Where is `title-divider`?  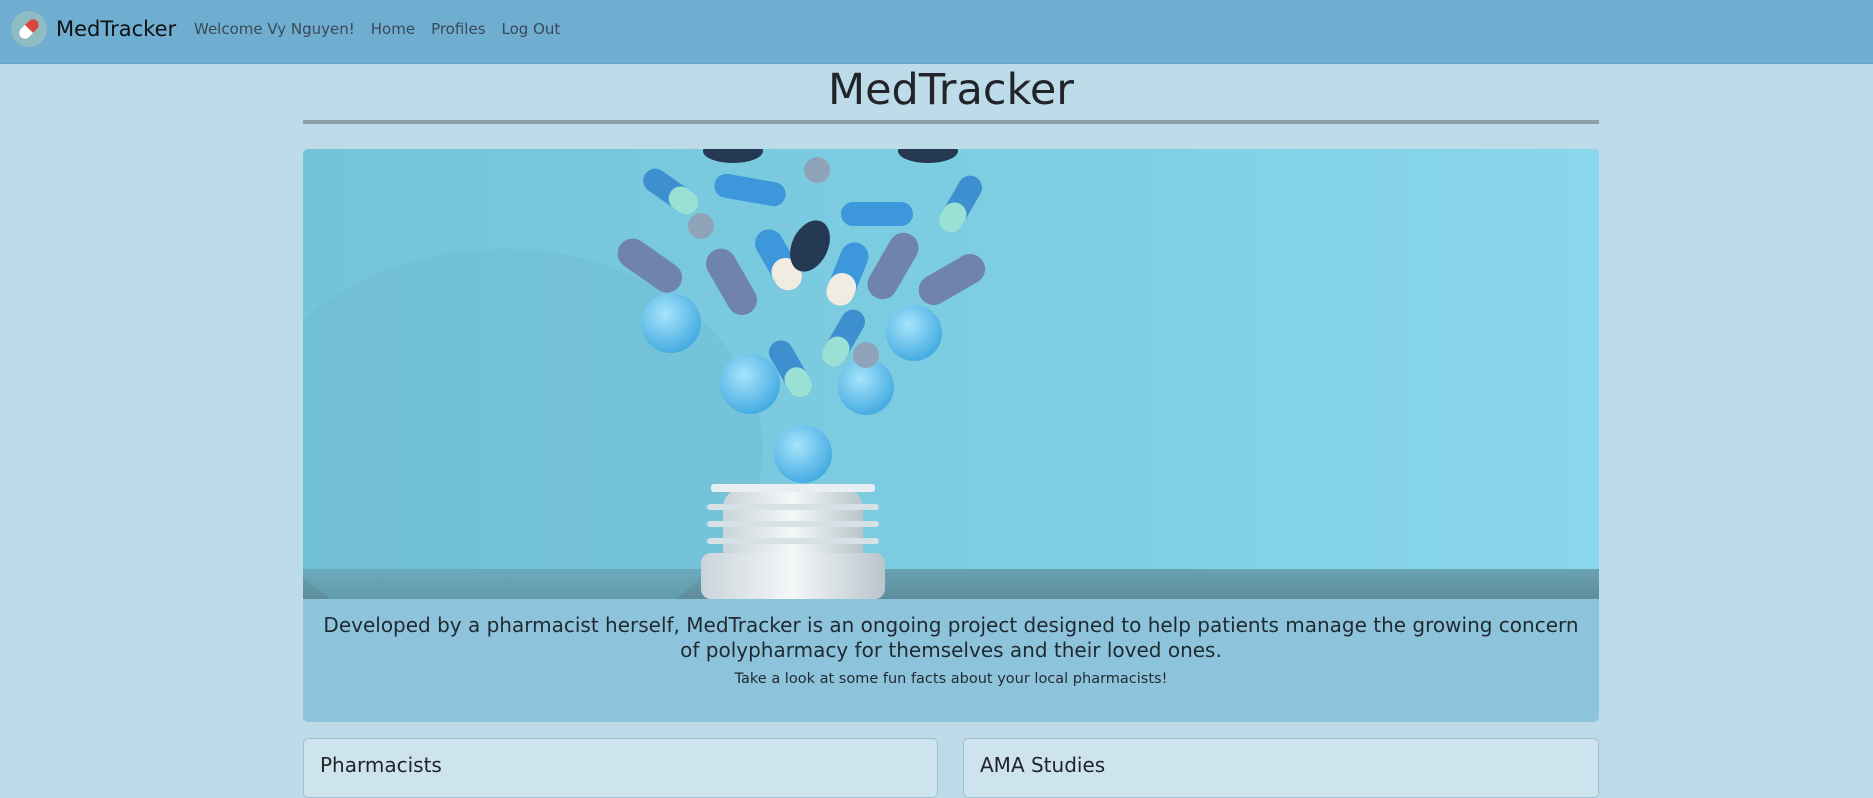
title-divider is located at coordinates (951, 122).